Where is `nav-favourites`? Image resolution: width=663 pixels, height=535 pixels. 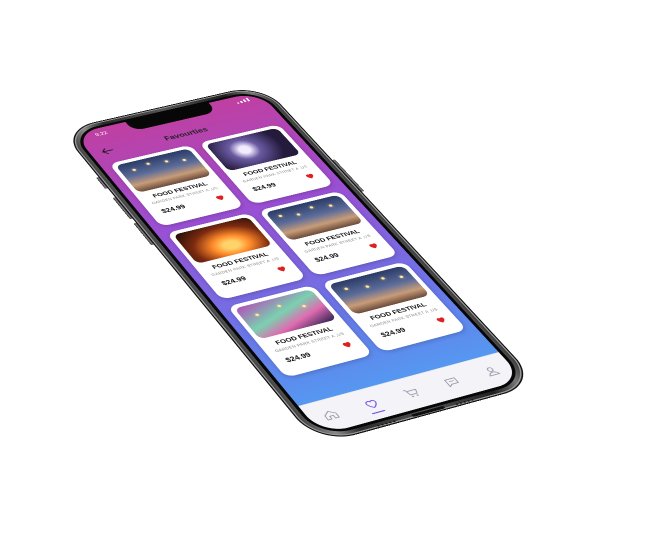 nav-favourites is located at coordinates (371, 404).